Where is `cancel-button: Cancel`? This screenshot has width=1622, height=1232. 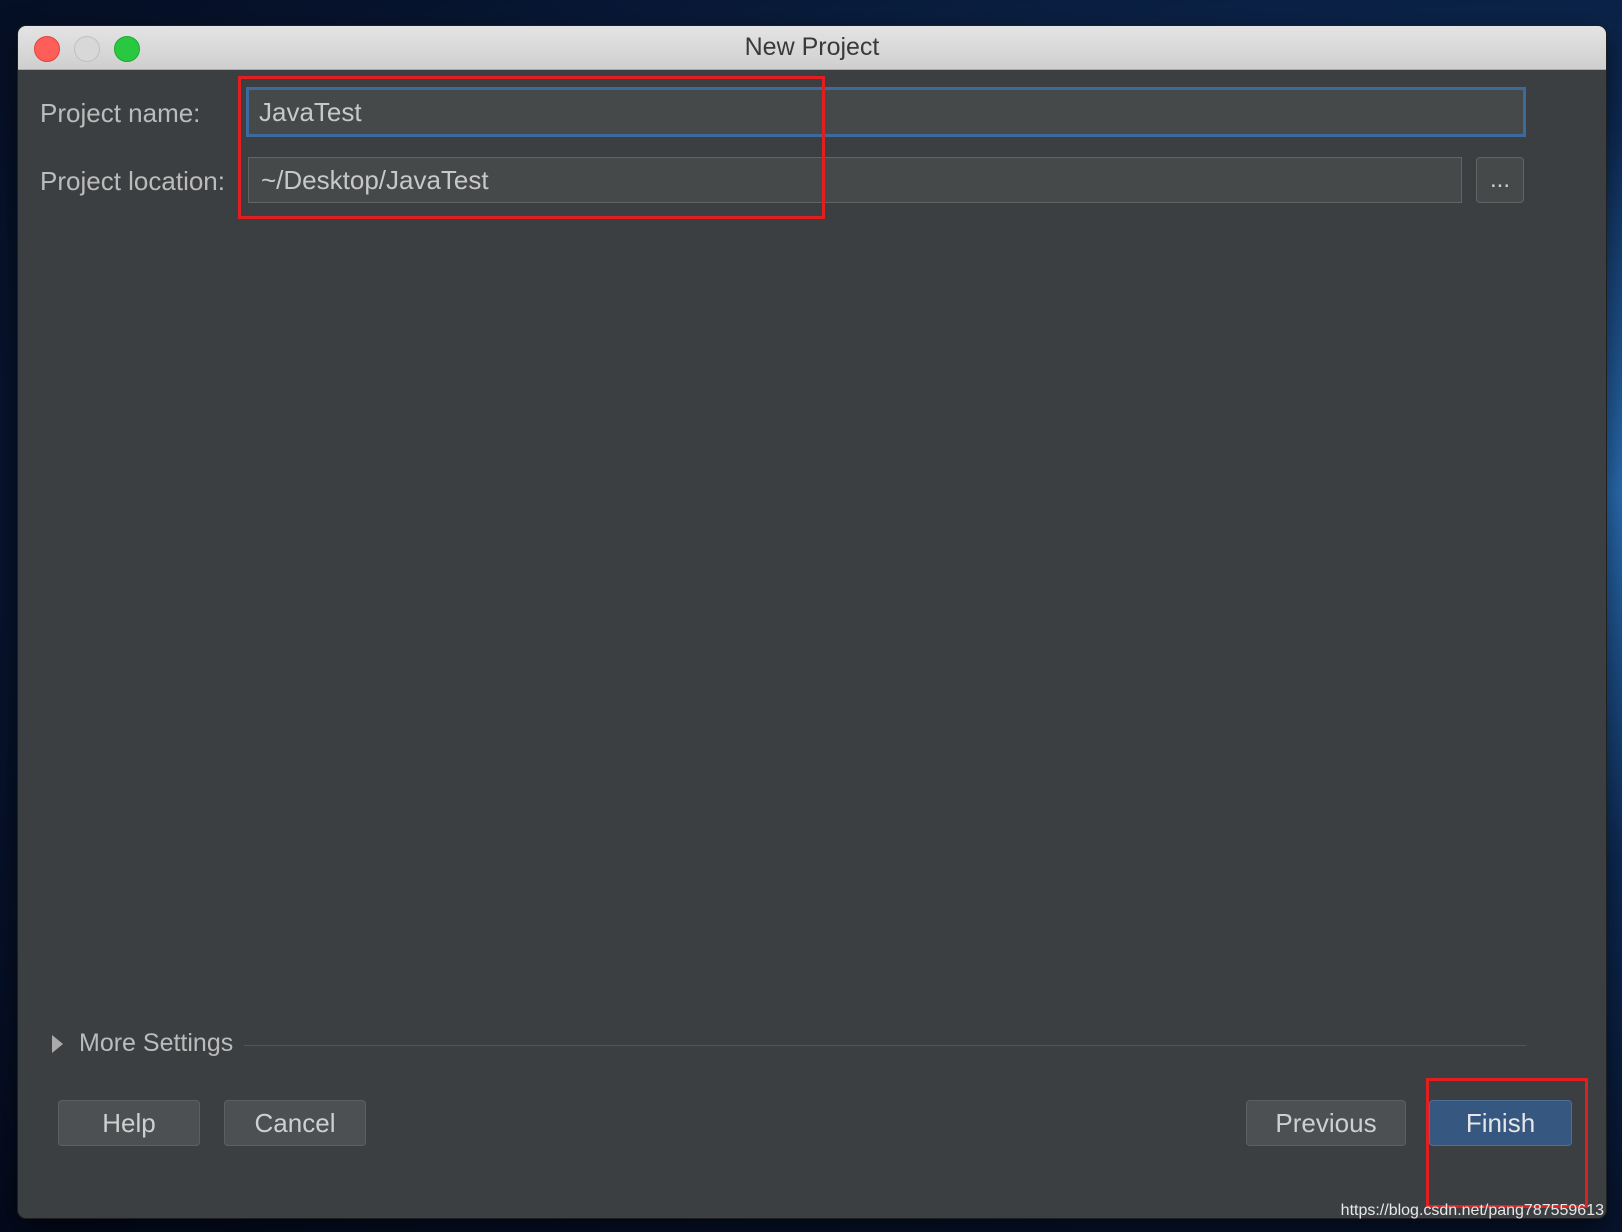
cancel-button: Cancel is located at coordinates (295, 1123).